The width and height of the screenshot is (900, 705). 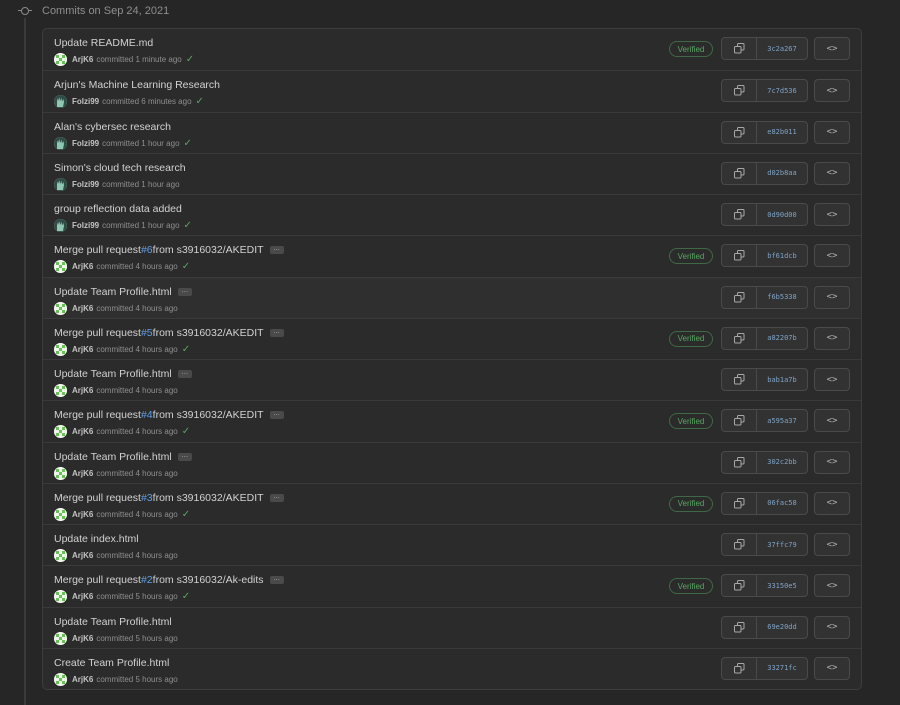 I want to click on pr-link: #5, so click(x=147, y=333).